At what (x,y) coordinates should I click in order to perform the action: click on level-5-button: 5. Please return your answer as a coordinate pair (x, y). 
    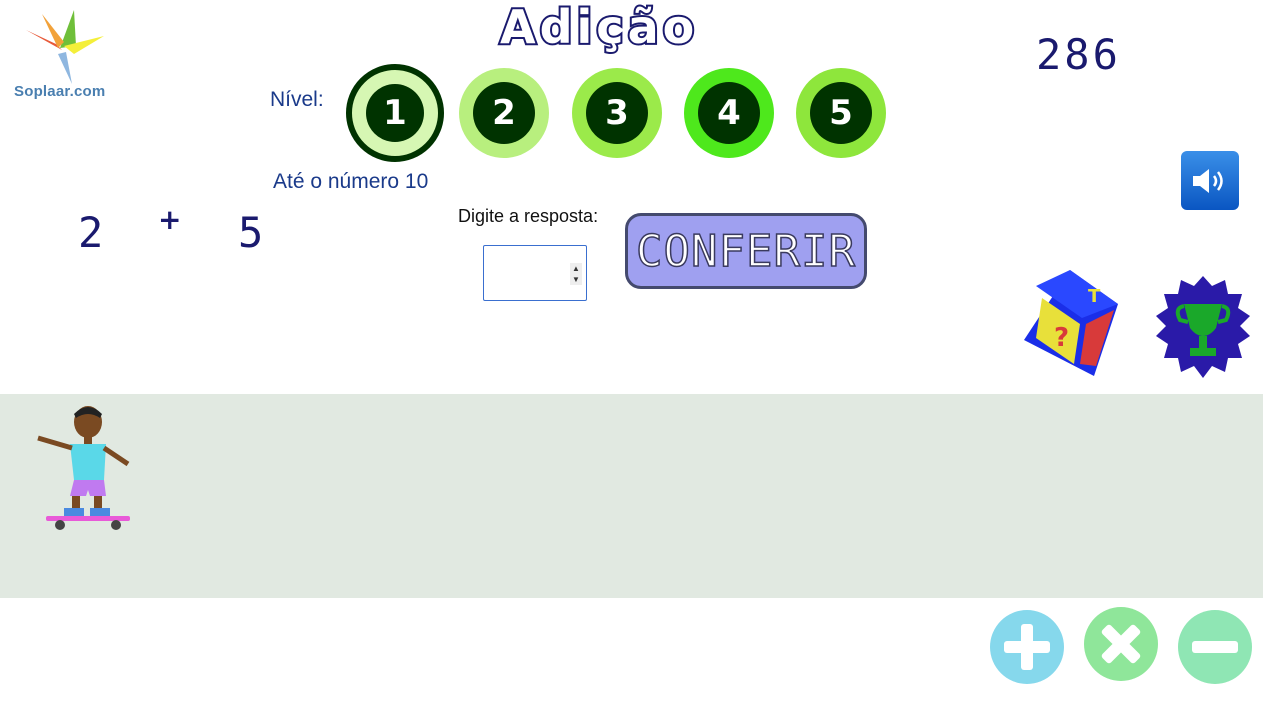
    Looking at the image, I should click on (841, 113).